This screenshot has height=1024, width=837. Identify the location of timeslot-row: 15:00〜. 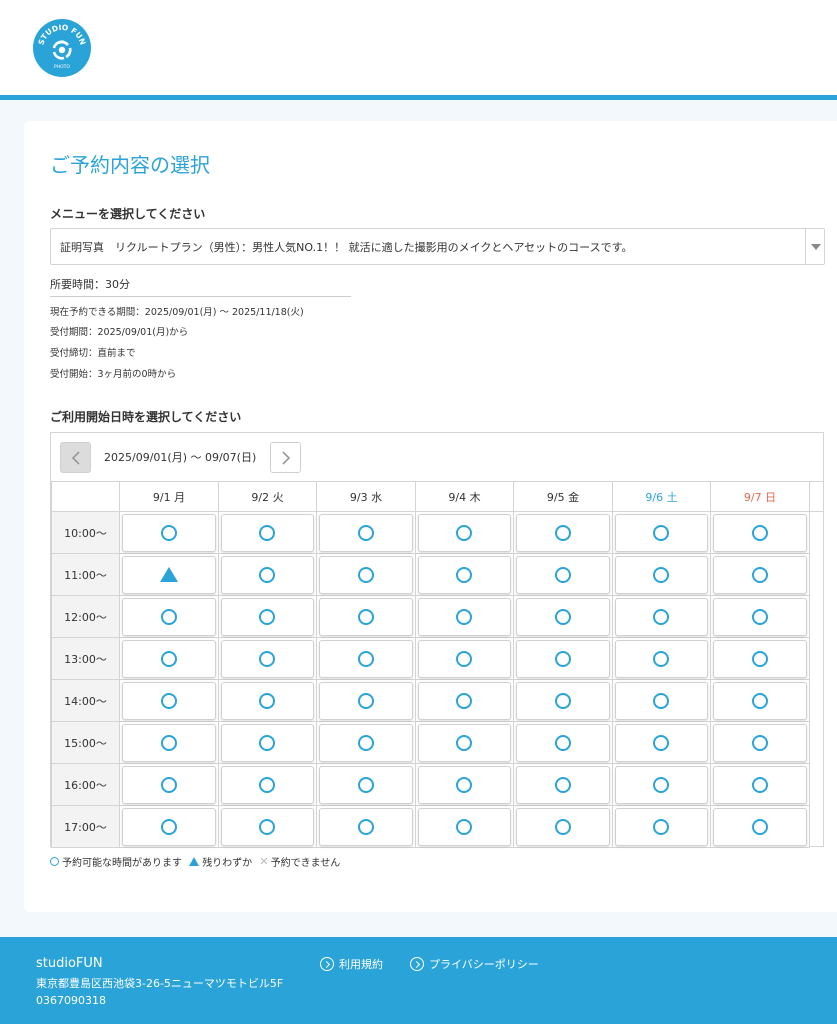
(437, 742).